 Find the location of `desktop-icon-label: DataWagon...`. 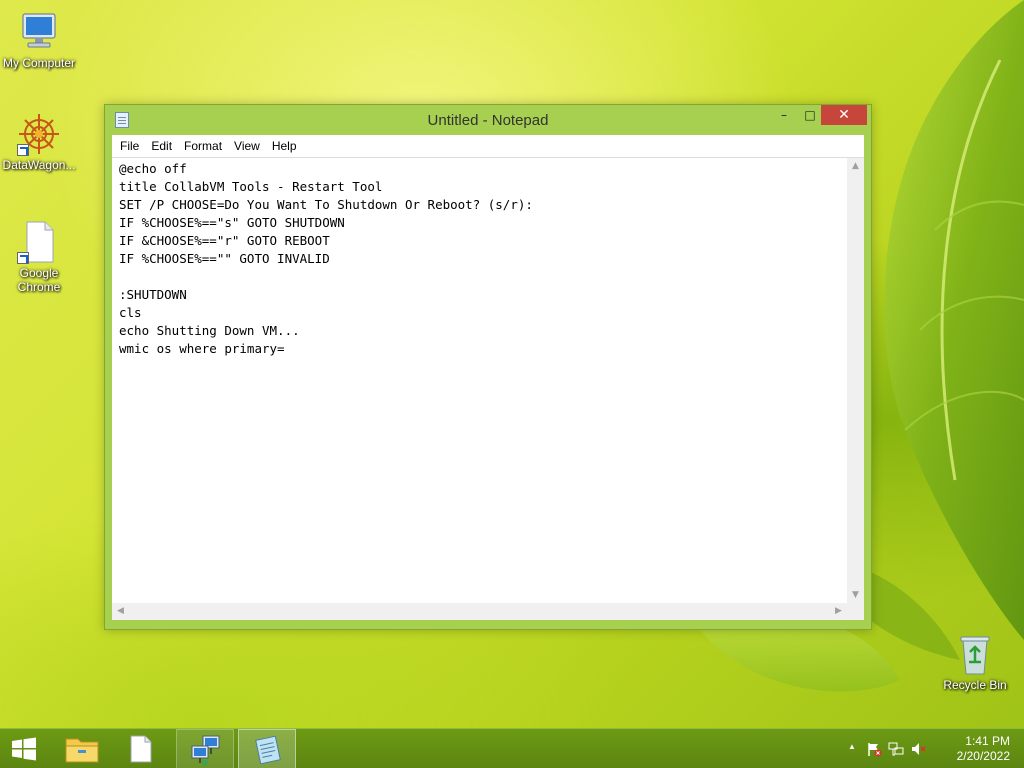

desktop-icon-label: DataWagon... is located at coordinates (39, 165).